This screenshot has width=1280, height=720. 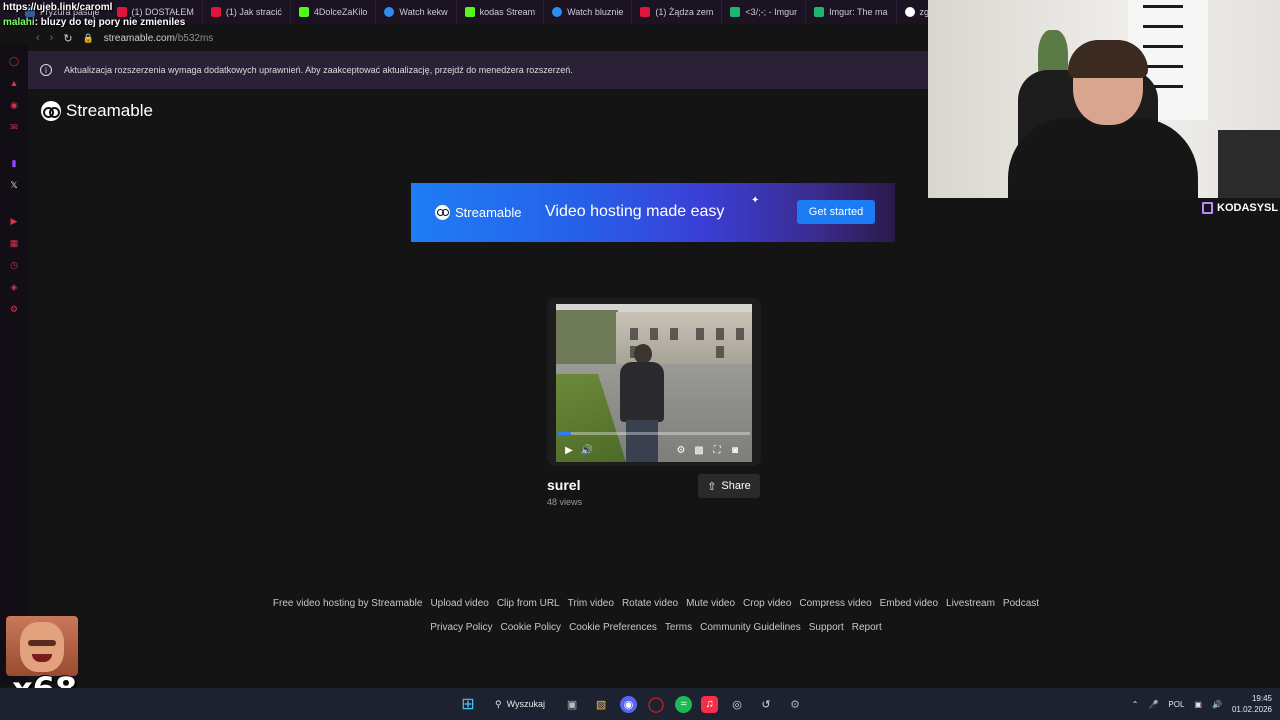 I want to click on extensions-icon: ◈, so click(x=14, y=287).